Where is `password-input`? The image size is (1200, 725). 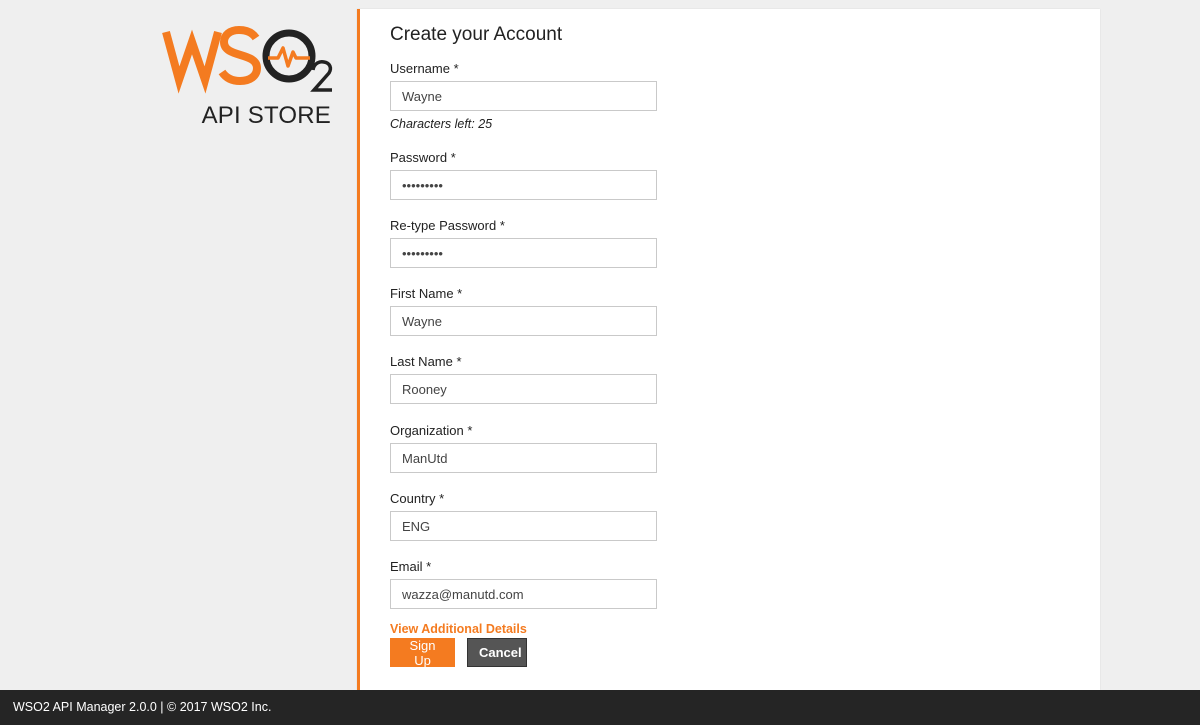
password-input is located at coordinates (523, 185).